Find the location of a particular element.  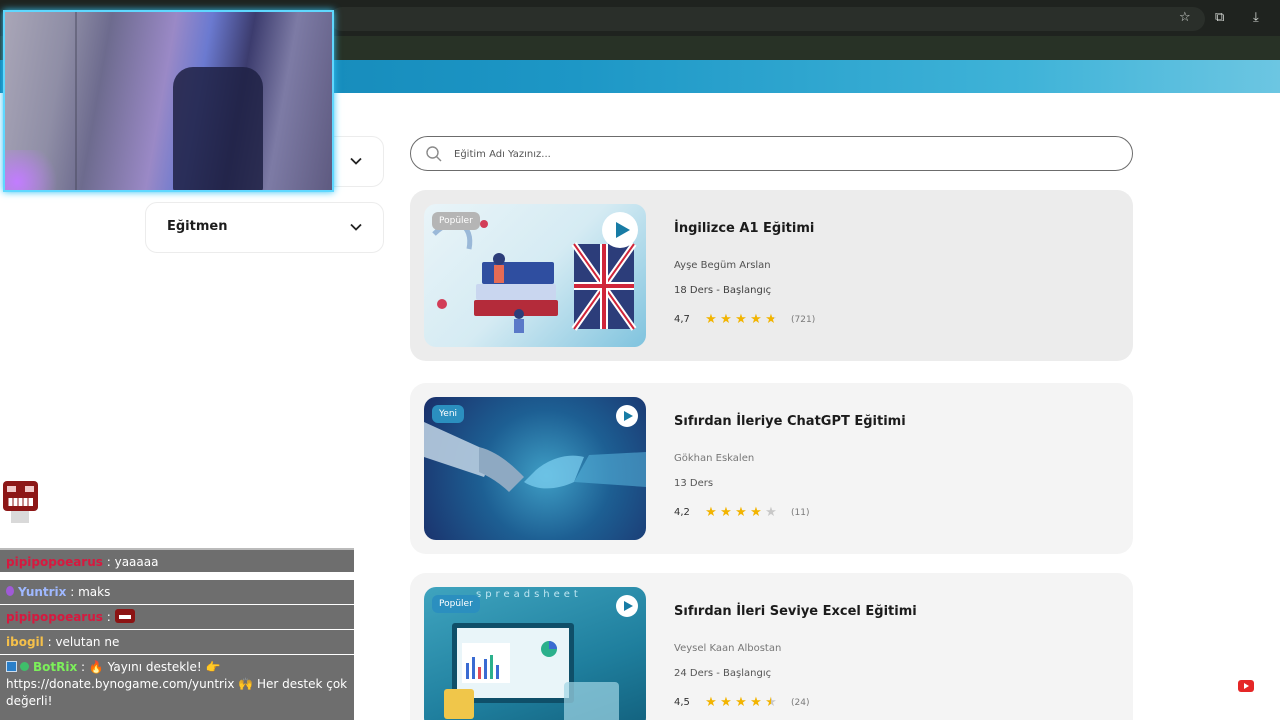

chat-user: ibogil is located at coordinates (25, 642).